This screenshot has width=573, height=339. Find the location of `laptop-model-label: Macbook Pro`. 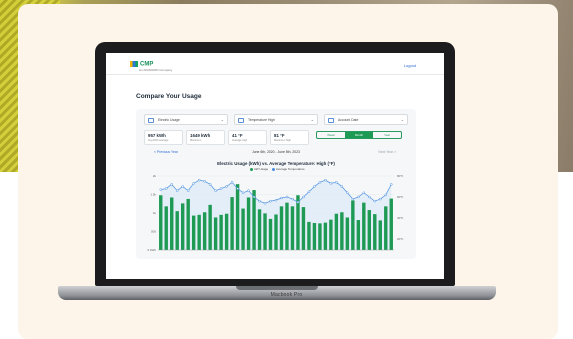

laptop-model-label: Macbook Pro is located at coordinates (286, 295).